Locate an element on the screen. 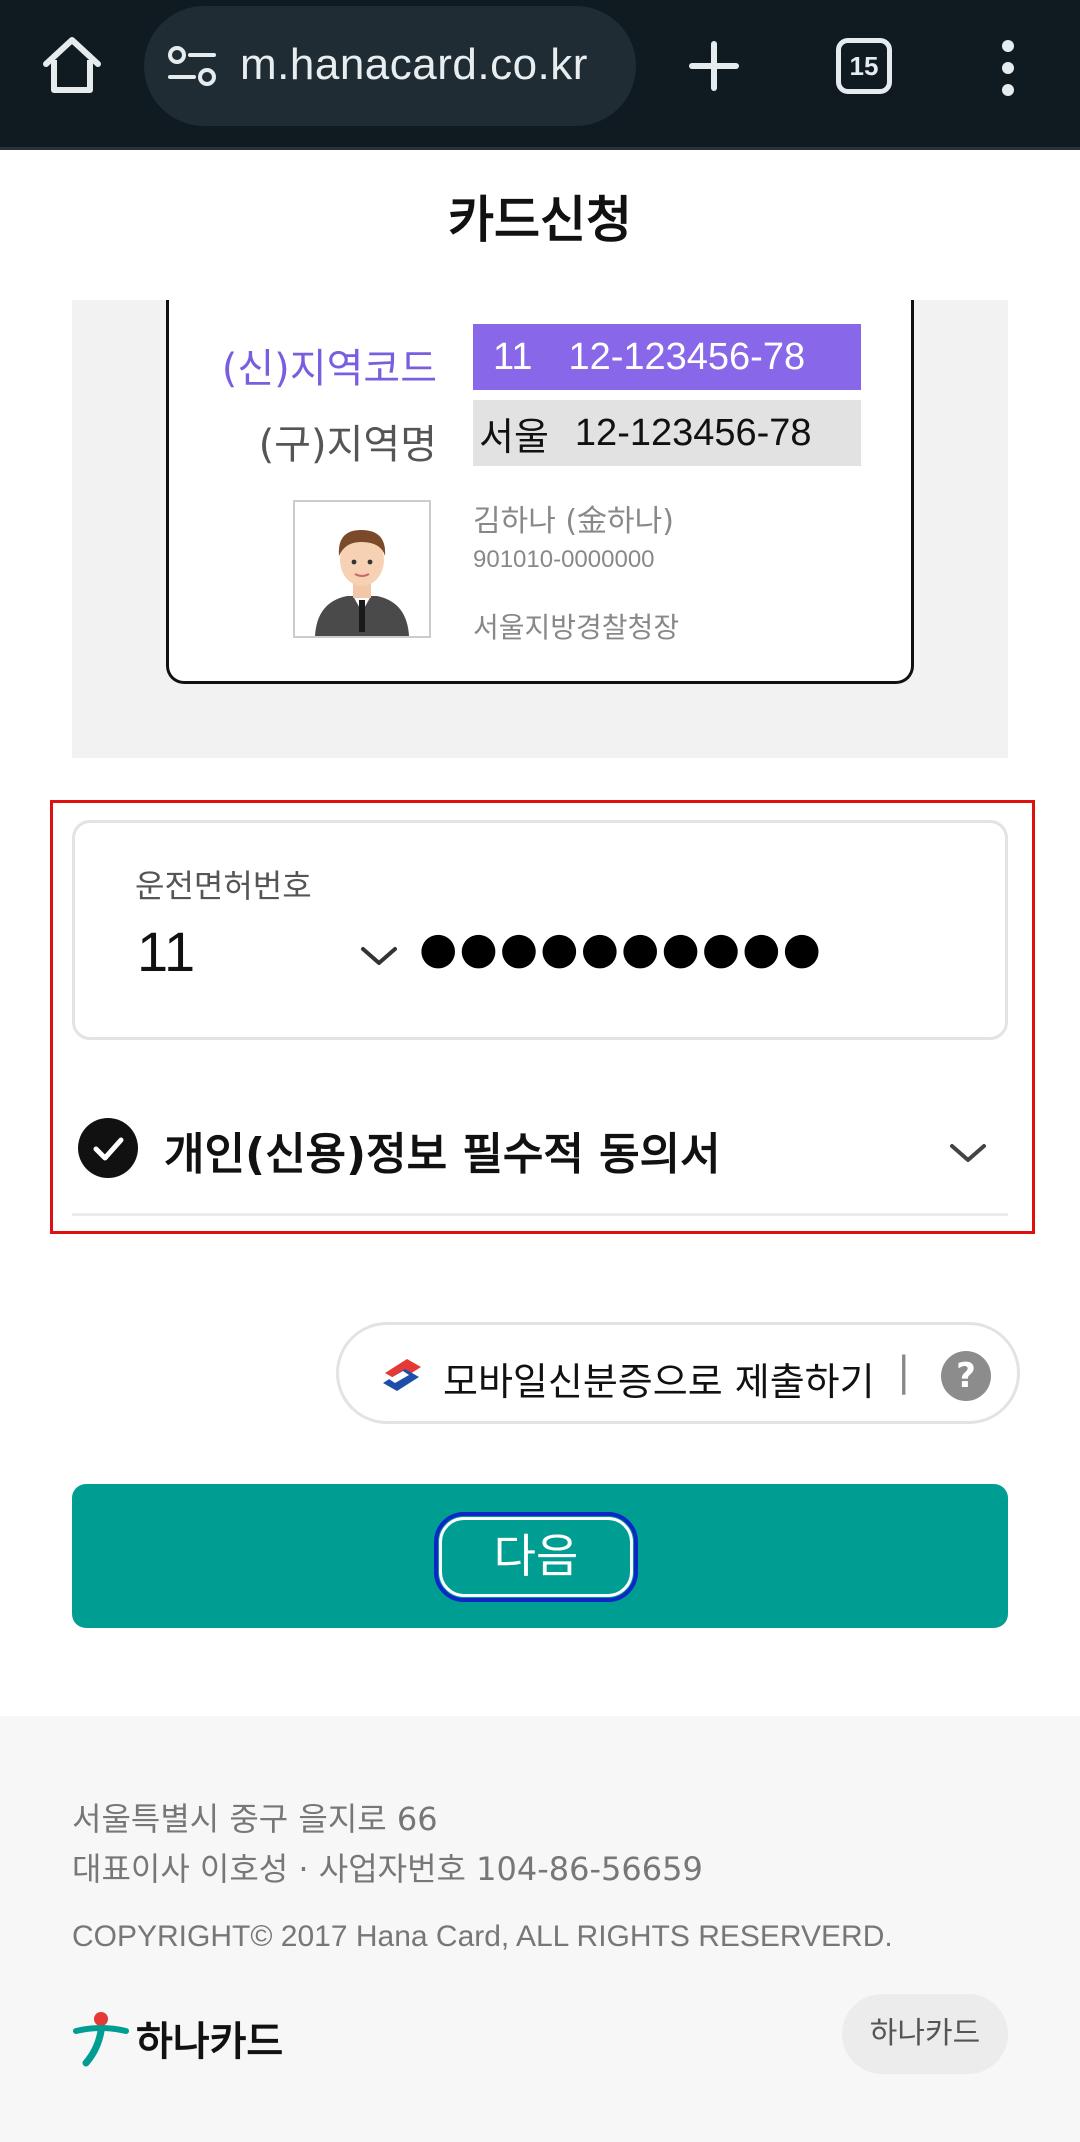 Image resolution: width=1080 pixels, height=2142 pixels. region-code-value: 11 is located at coordinates (166, 951).